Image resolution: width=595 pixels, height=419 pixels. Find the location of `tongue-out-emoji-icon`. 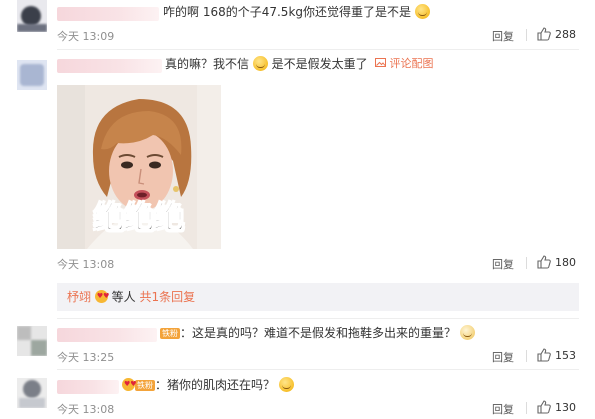

tongue-out-emoji-icon is located at coordinates (286, 384).